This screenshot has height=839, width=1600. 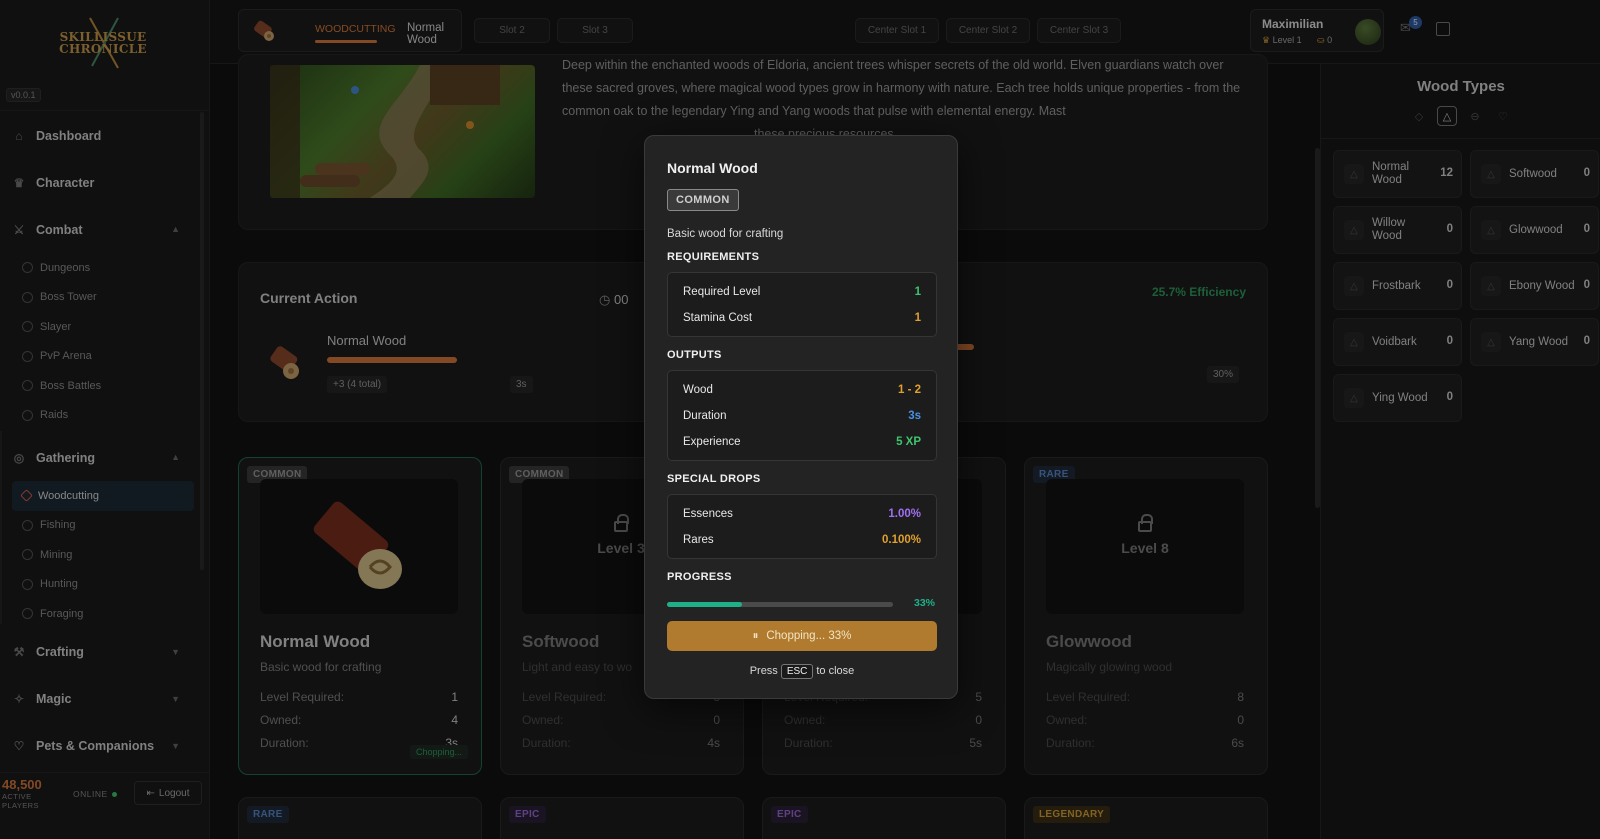 I want to click on output-row: Duration 3s, so click(x=802, y=416).